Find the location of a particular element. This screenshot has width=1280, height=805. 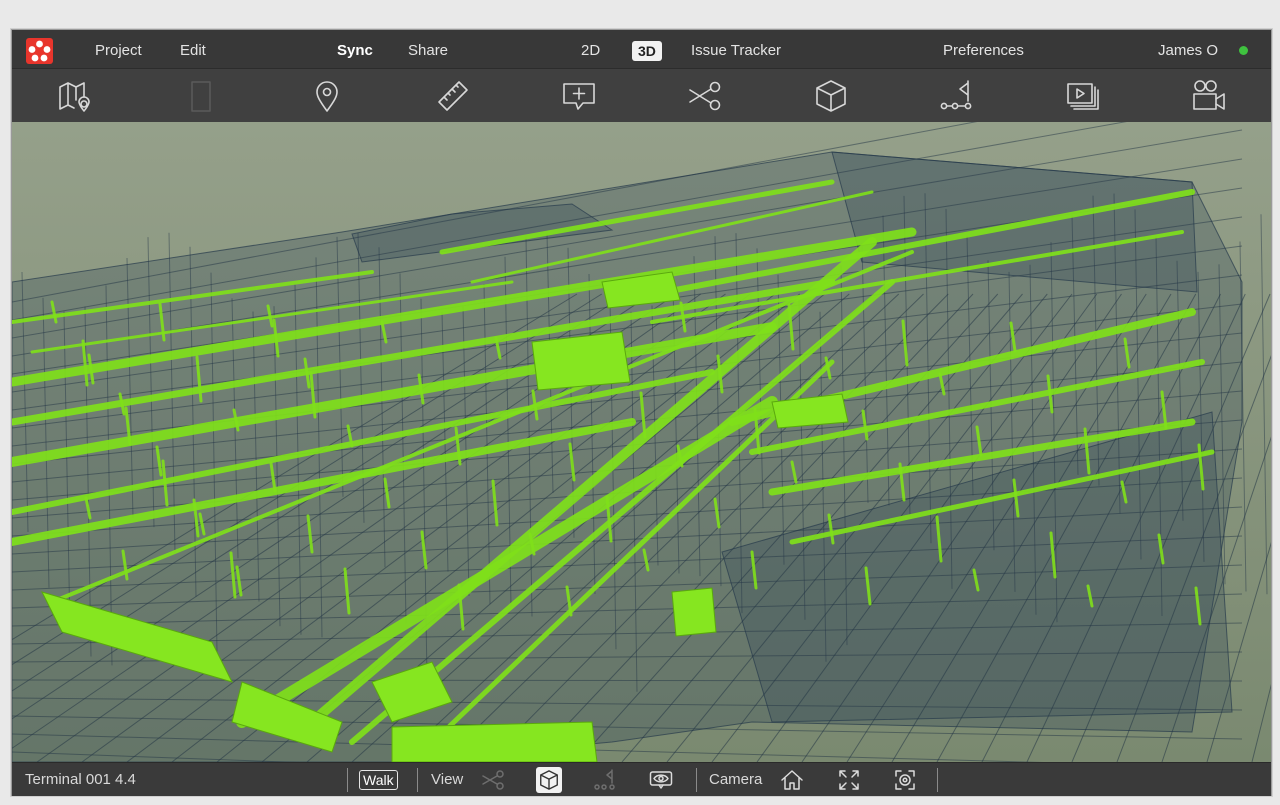

ruler-icon is located at coordinates (453, 96).